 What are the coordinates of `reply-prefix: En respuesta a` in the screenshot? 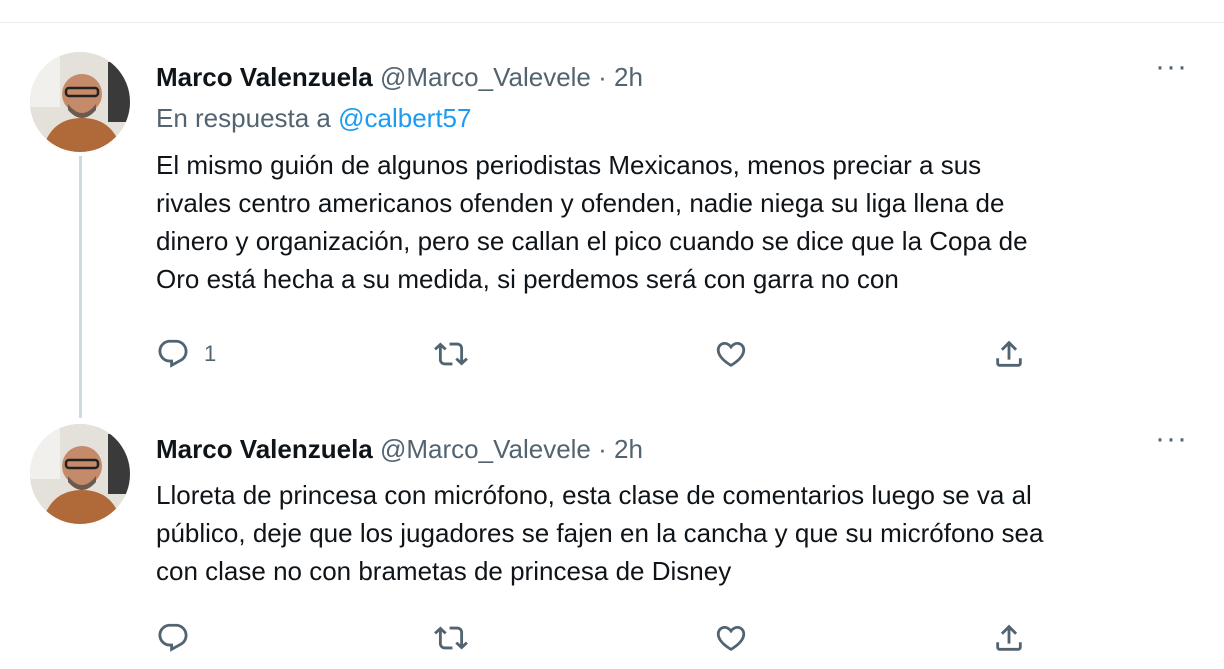 It's located at (243, 118).